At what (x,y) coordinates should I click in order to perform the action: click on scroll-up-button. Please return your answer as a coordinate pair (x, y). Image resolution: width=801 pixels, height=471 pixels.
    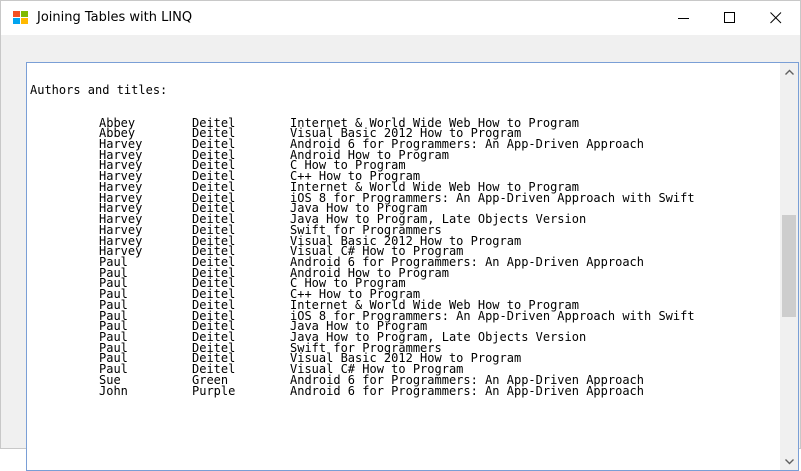
    Looking at the image, I should click on (789, 71).